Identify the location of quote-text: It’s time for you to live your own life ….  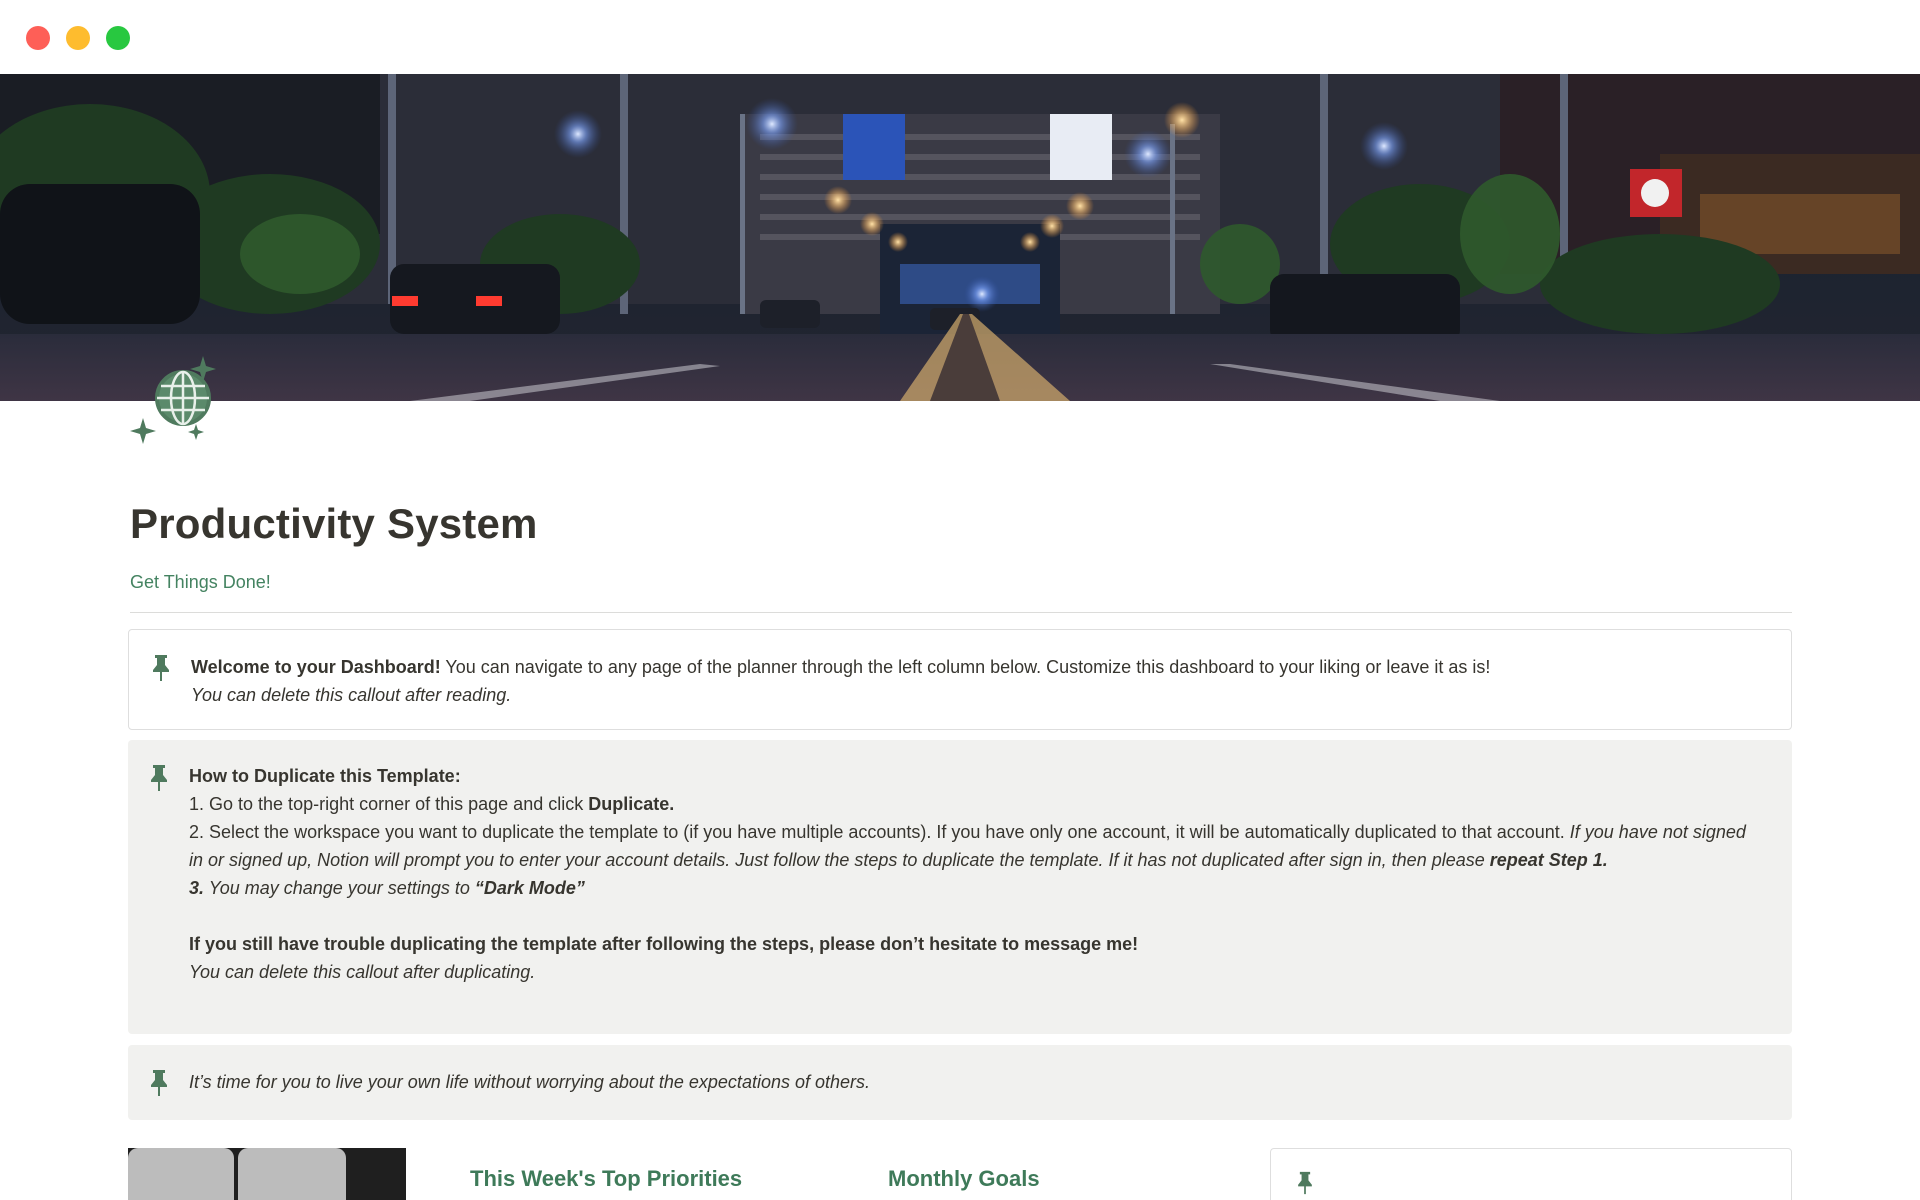
(530, 1082).